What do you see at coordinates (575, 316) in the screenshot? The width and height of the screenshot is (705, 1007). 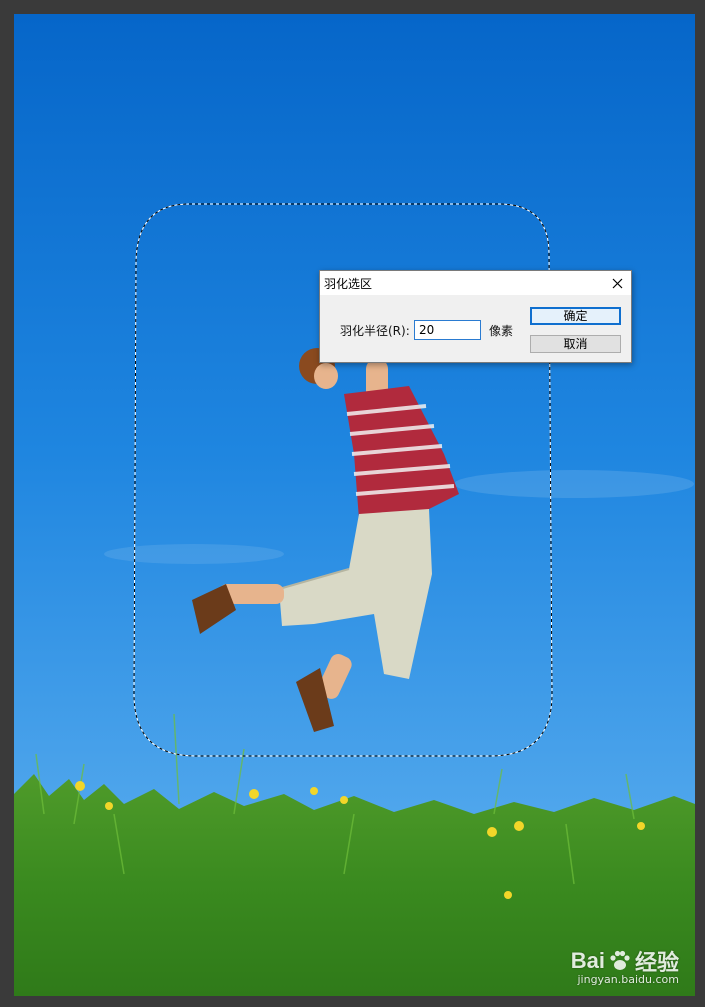 I see `ok-button: 确定` at bounding box center [575, 316].